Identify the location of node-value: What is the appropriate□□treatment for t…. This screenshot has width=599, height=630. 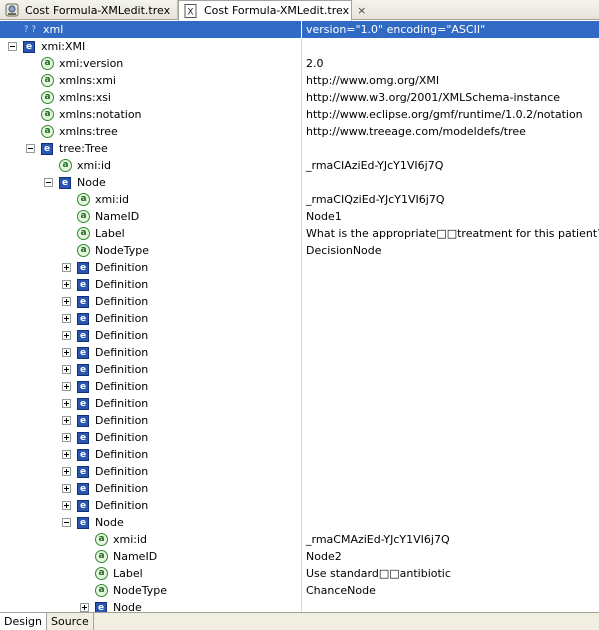
(450, 233).